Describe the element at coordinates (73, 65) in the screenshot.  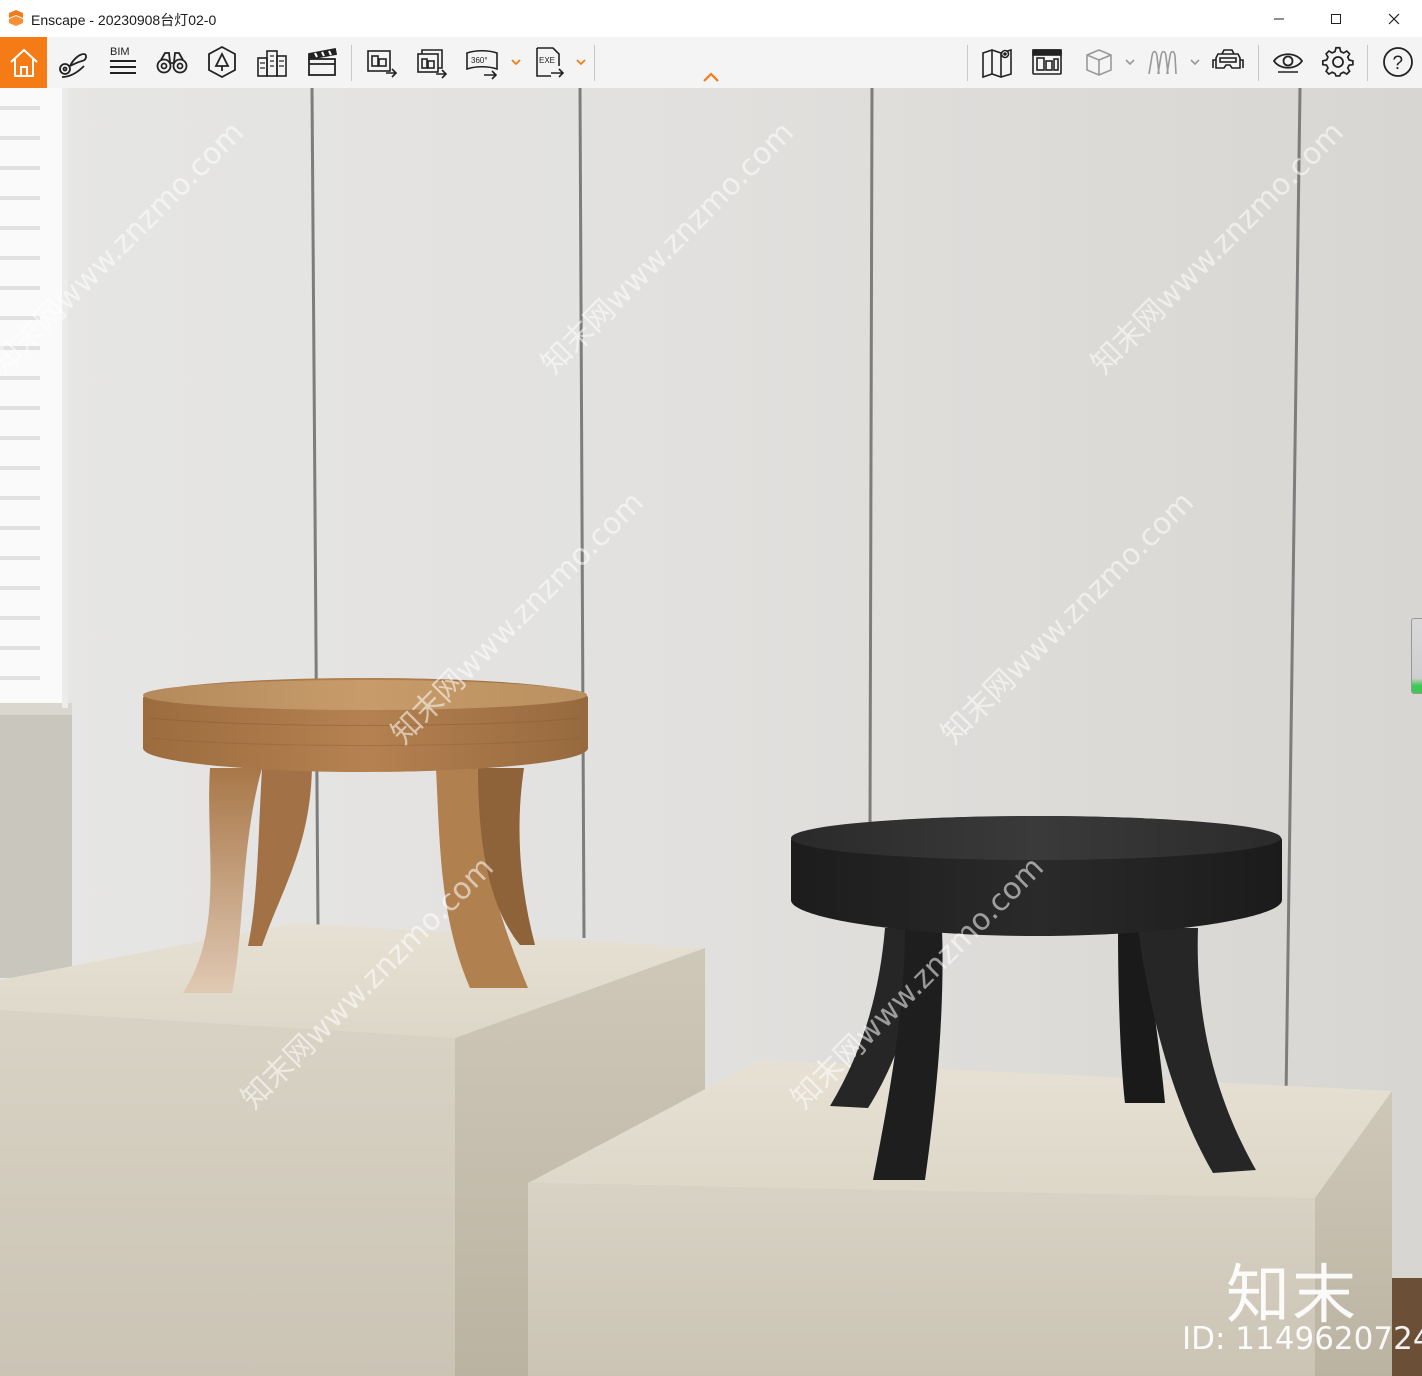
I see `map-pin-icon` at that location.